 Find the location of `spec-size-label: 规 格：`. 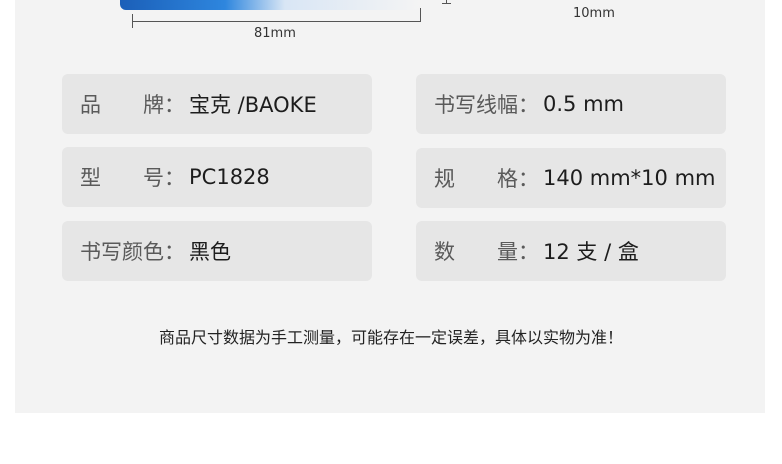

spec-size-label: 规 格： is located at coordinates (486, 179).